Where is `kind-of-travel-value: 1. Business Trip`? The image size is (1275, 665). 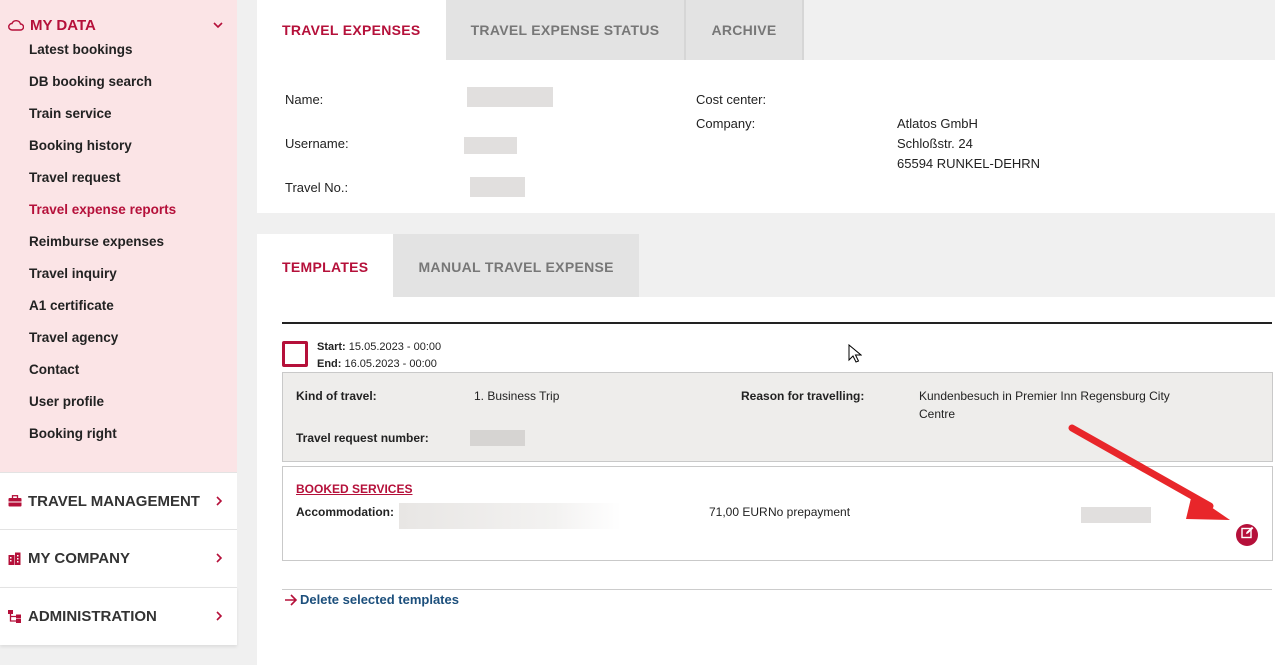
kind-of-travel-value: 1. Business Trip is located at coordinates (517, 396).